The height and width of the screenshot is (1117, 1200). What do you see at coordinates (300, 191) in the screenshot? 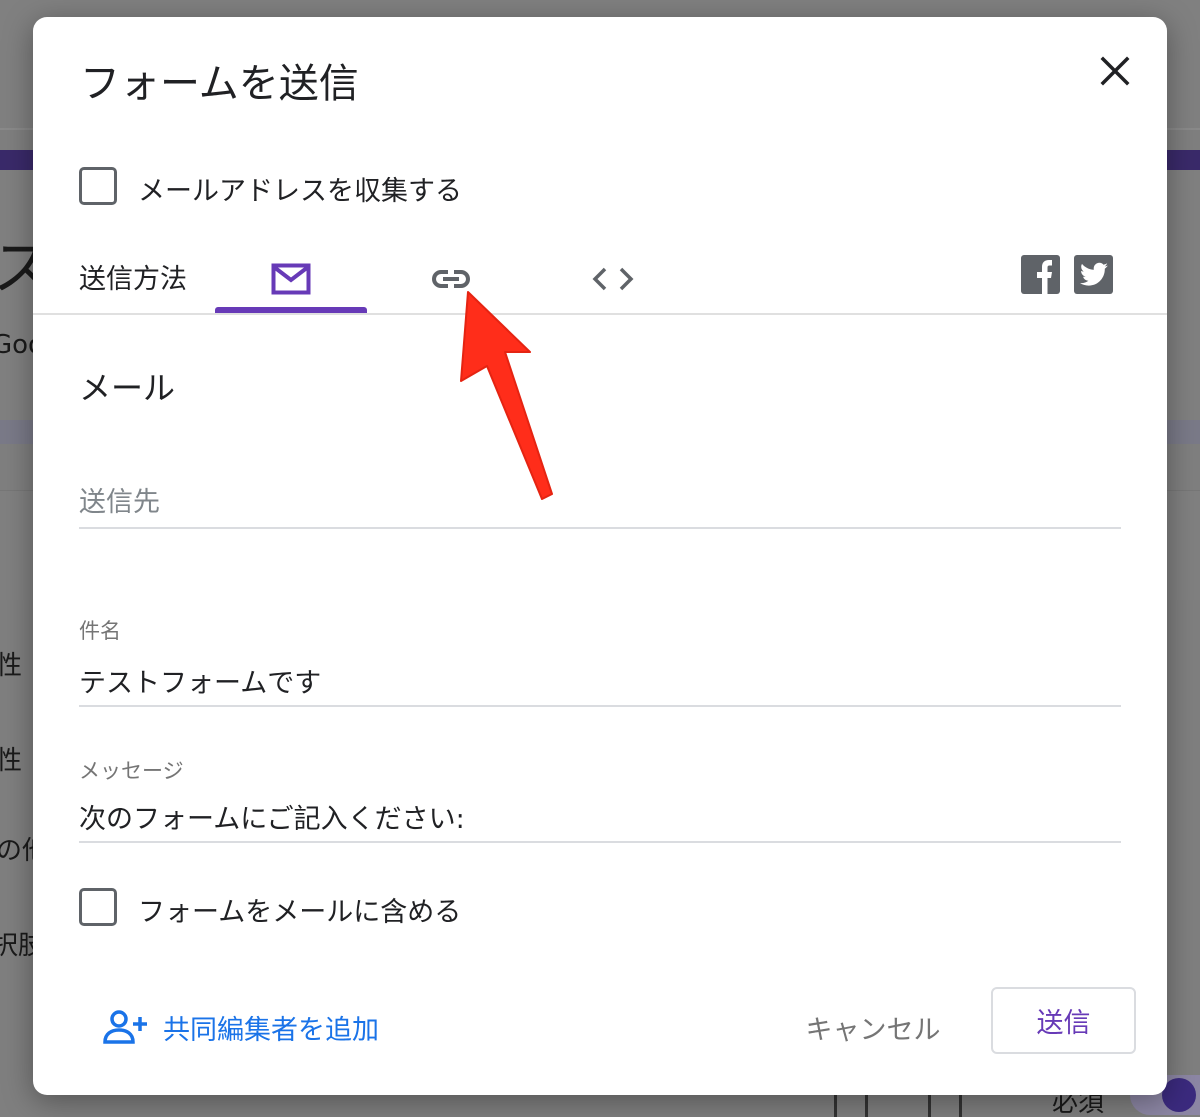
I see `collect-email-label: メールアドレスを収集する` at bounding box center [300, 191].